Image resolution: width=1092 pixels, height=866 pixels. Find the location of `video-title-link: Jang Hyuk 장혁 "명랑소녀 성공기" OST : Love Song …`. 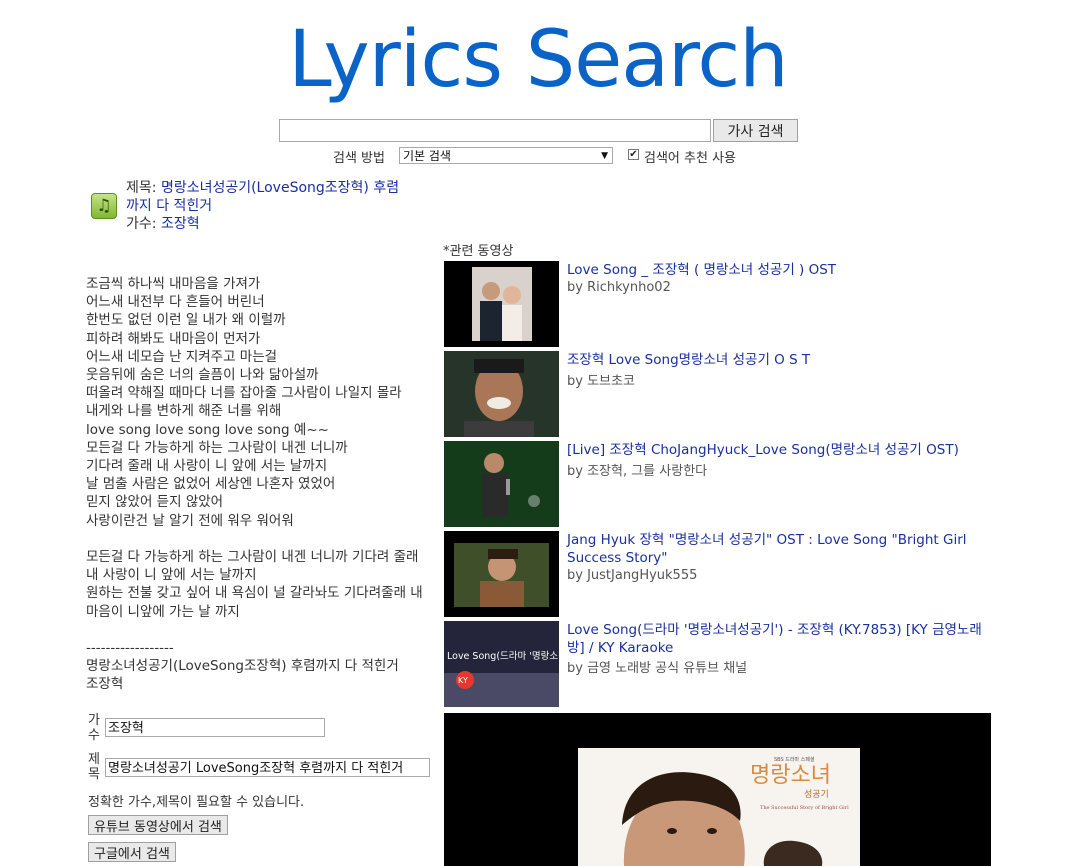

video-title-link: Jang Hyuk 장혁 "명랑소녀 성공기" OST : Love Song … is located at coordinates (777, 549).